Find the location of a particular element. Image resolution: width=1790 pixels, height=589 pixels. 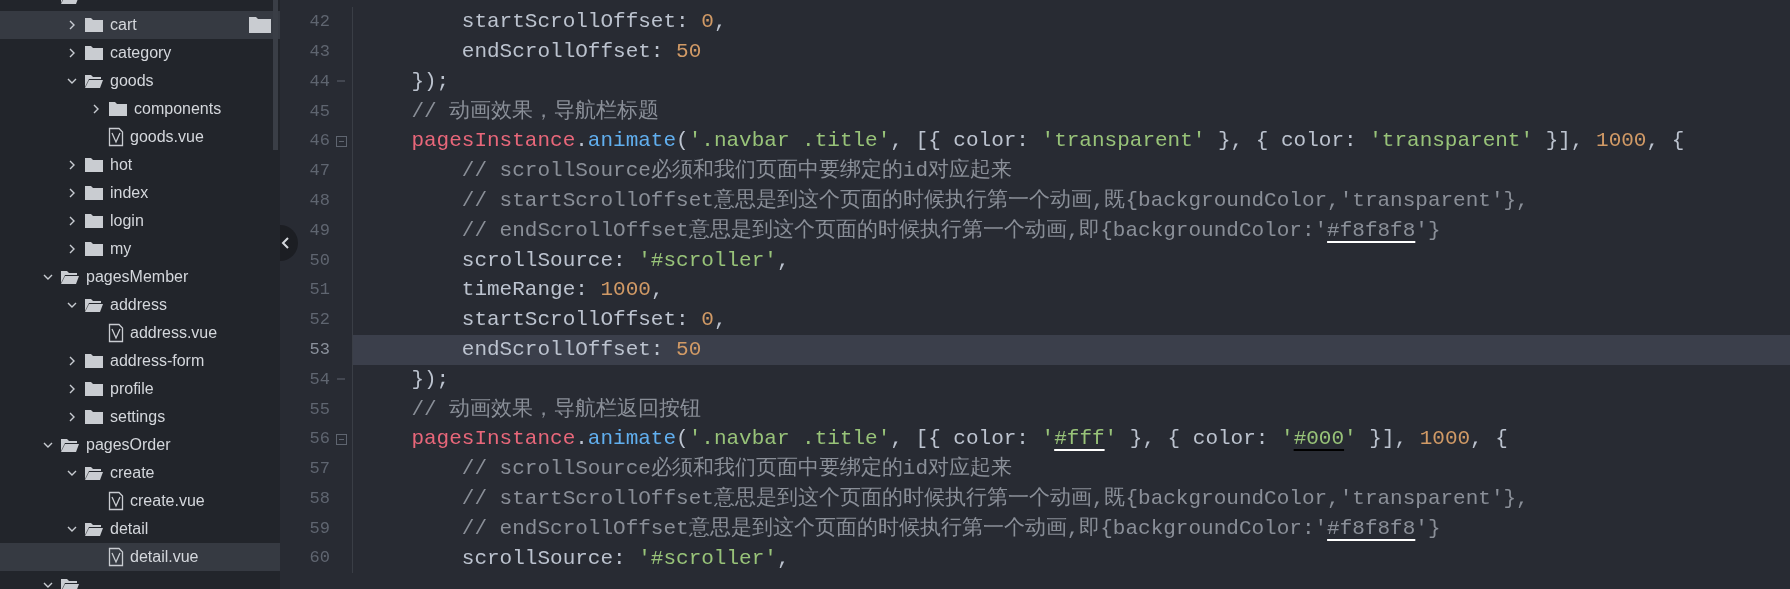

file-item: address.vue is located at coordinates (140, 333).